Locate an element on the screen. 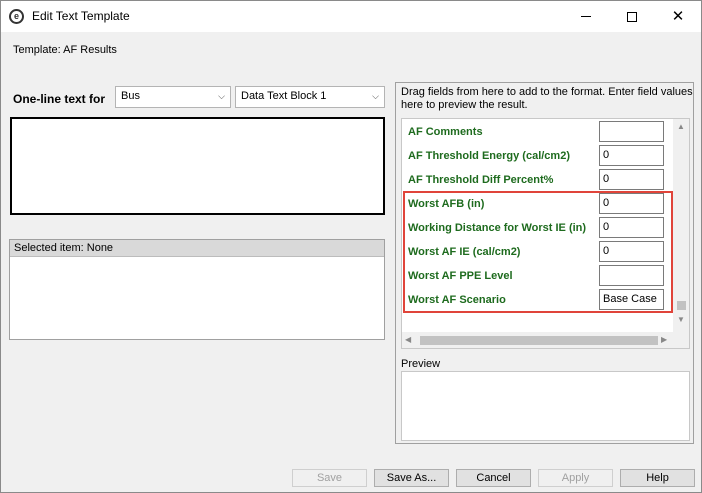  field-row: Worst AF IE (cal/cm2) 0 is located at coordinates (537, 252).